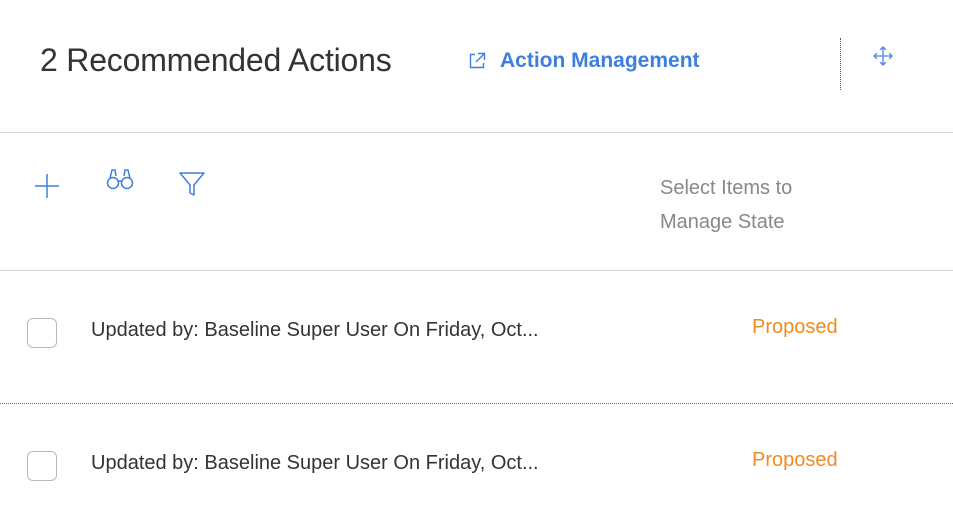 The image size is (953, 527). What do you see at coordinates (840, 64) in the screenshot?
I see `header-divider` at bounding box center [840, 64].